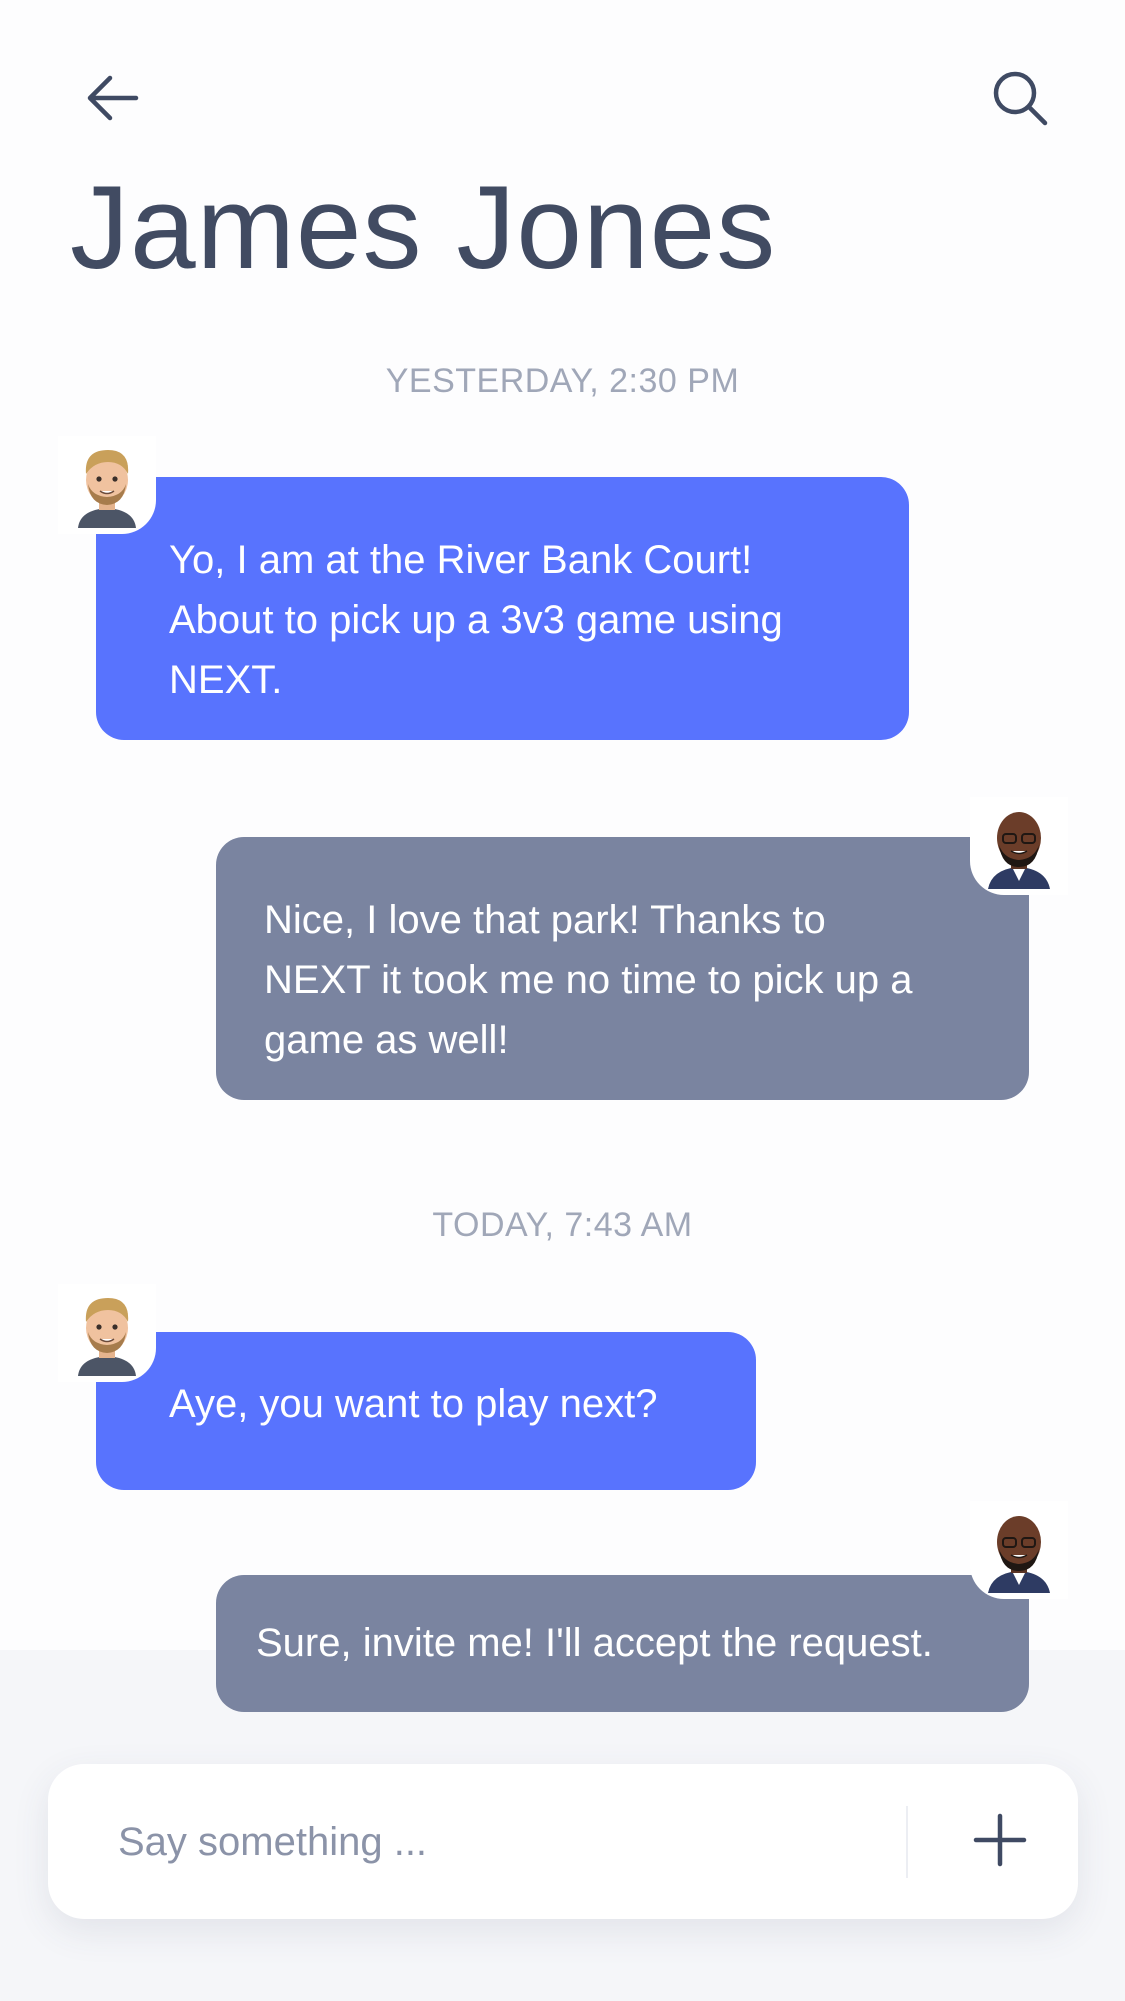 The height and width of the screenshot is (2001, 1125). I want to click on back-button, so click(112, 100).